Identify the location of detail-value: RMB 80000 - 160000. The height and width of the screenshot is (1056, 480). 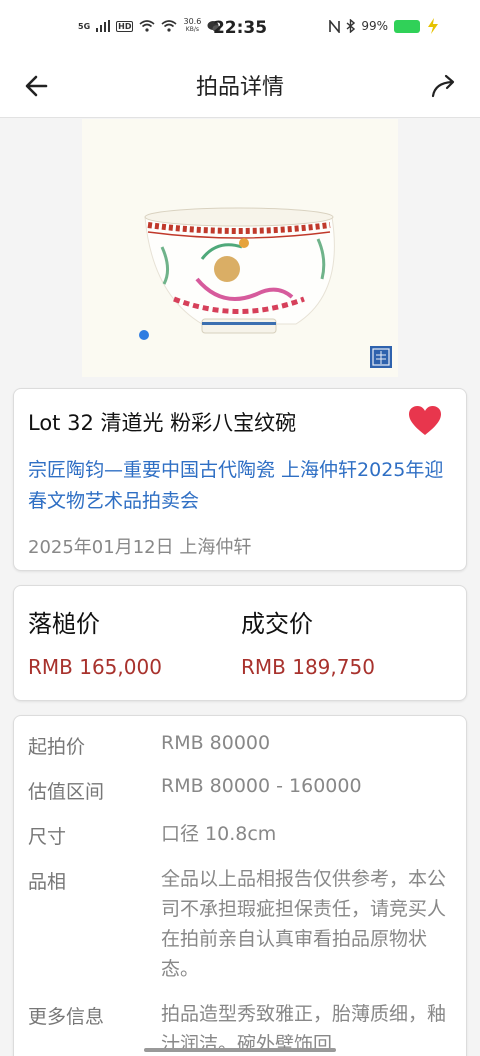
(261, 786).